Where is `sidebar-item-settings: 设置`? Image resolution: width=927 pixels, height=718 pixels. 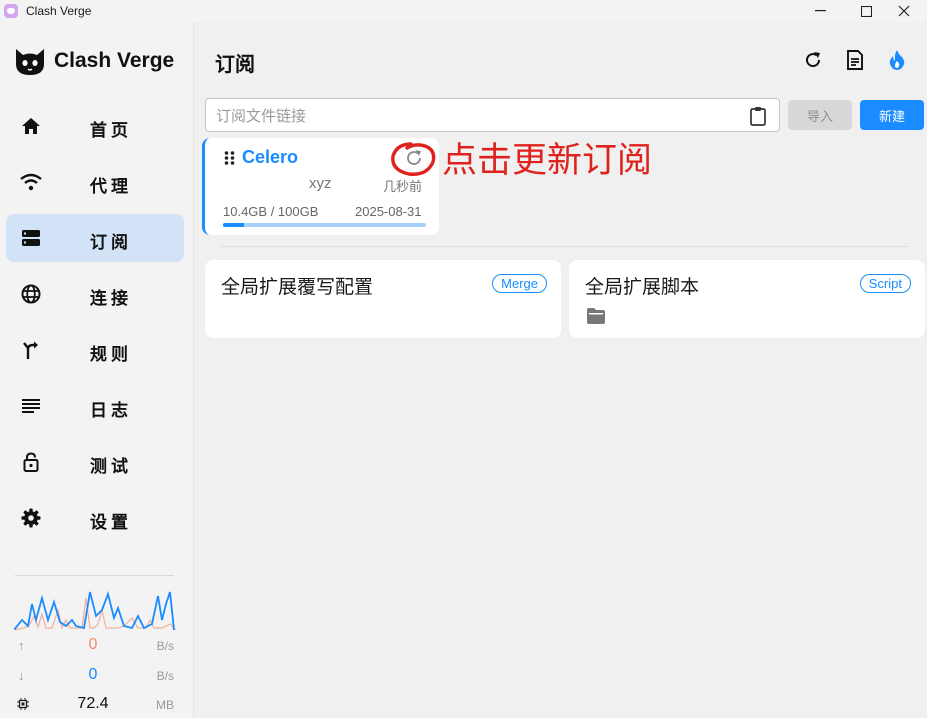 sidebar-item-settings: 设置 is located at coordinates (95, 518).